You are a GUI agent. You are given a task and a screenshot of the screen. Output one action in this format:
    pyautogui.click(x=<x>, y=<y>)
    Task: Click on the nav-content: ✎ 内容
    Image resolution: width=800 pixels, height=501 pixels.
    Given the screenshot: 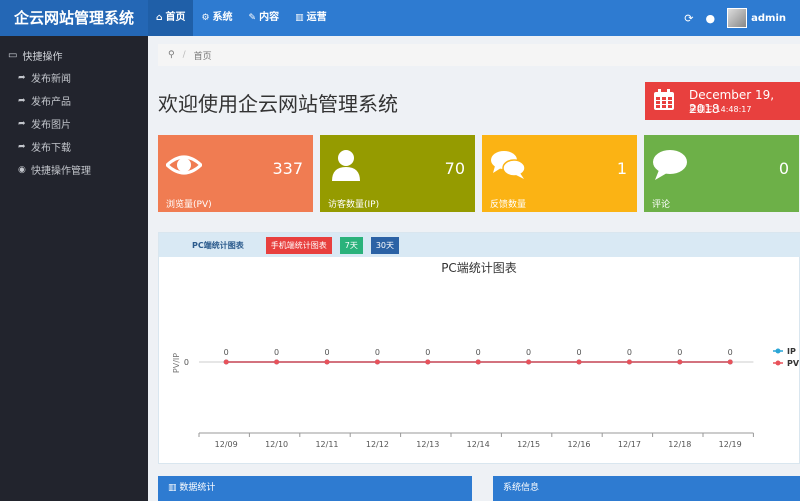 What is the action you would take?
    pyautogui.click(x=264, y=18)
    